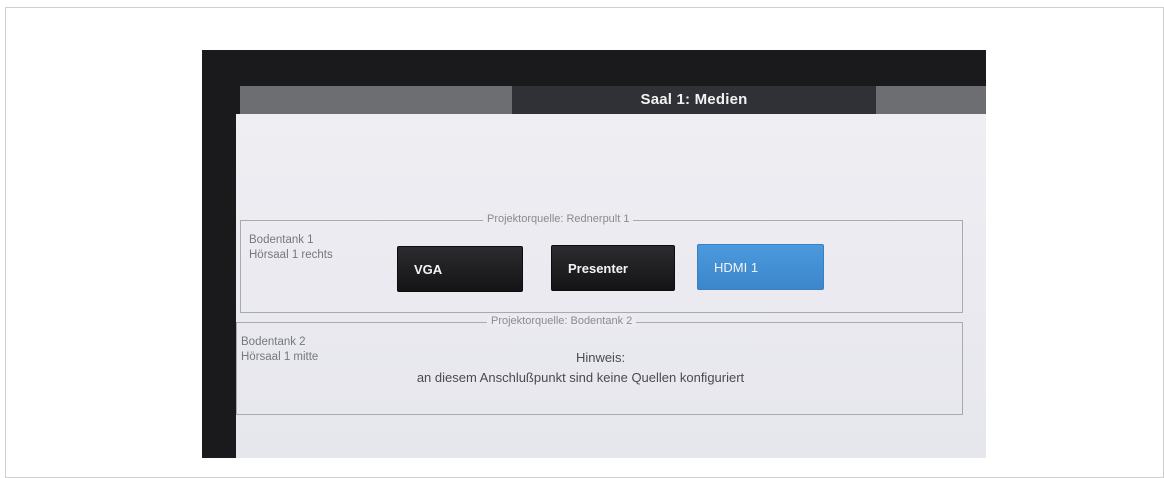  I want to click on top-bar: Saal 1: Medien, so click(613, 100).